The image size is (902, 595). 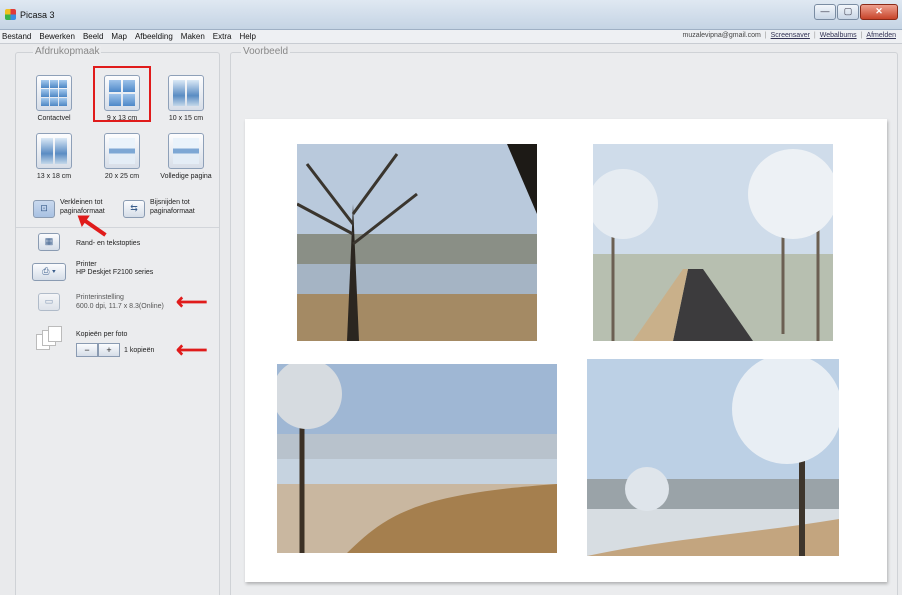 What do you see at coordinates (186, 118) in the screenshot?
I see `layout-label: 10 x 15 cm` at bounding box center [186, 118].